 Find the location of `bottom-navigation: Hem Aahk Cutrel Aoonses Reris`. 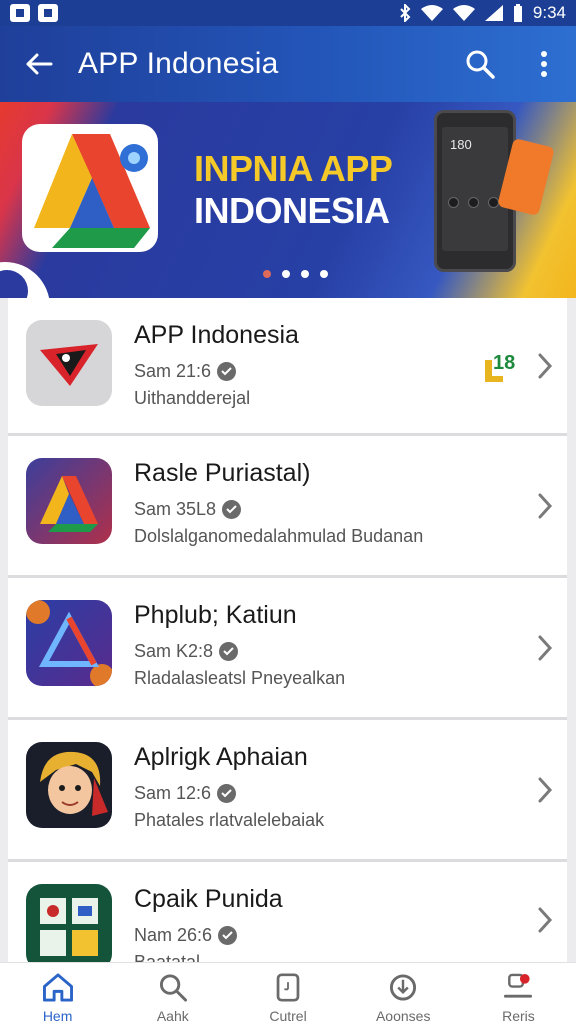

bottom-navigation: Hem Aahk Cutrel Aoonses Reris is located at coordinates (288, 993).